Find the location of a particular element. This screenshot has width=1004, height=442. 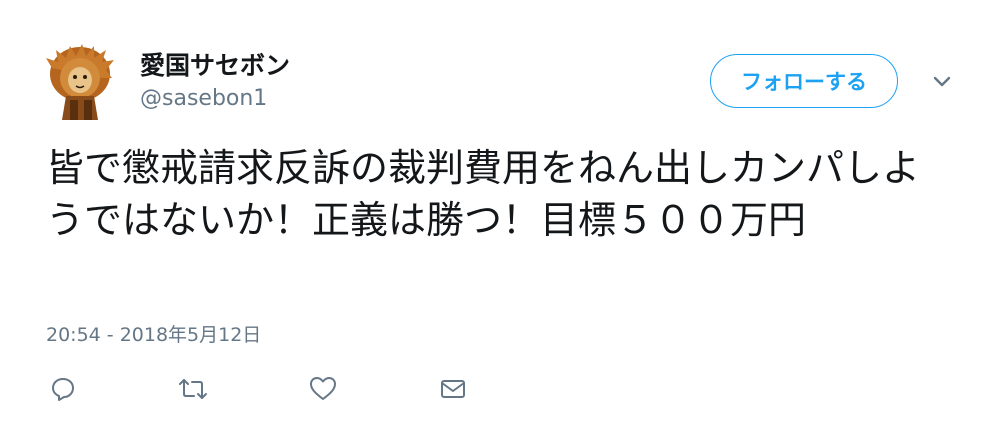

envelope-icon is located at coordinates (453, 389).